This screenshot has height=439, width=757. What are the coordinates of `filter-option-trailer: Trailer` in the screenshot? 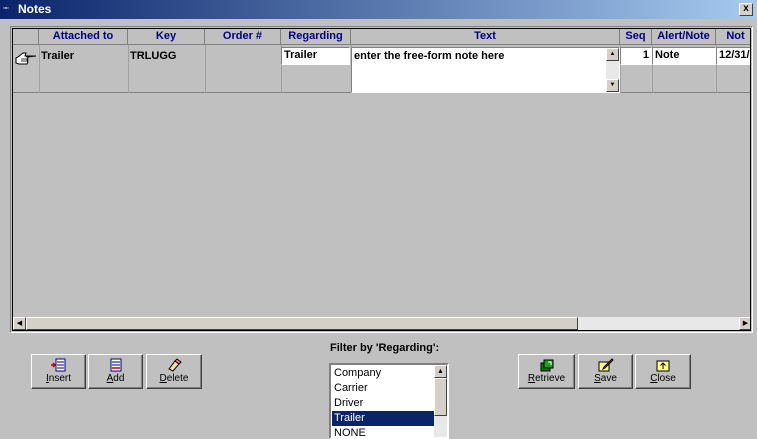 It's located at (384, 418).